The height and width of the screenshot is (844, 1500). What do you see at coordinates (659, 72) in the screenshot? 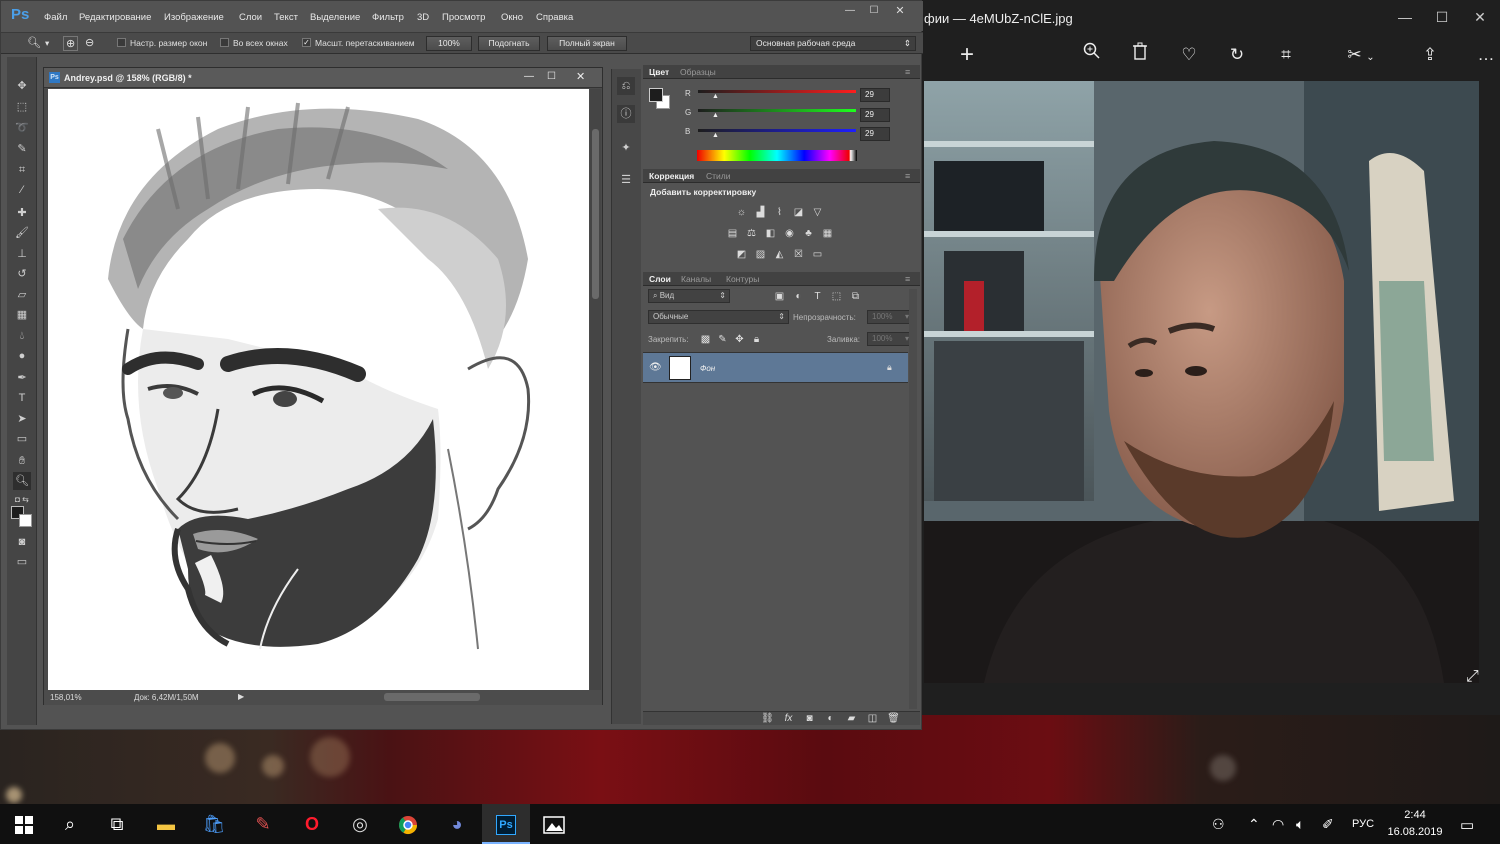
I see `tab-color: Цвет` at bounding box center [659, 72].